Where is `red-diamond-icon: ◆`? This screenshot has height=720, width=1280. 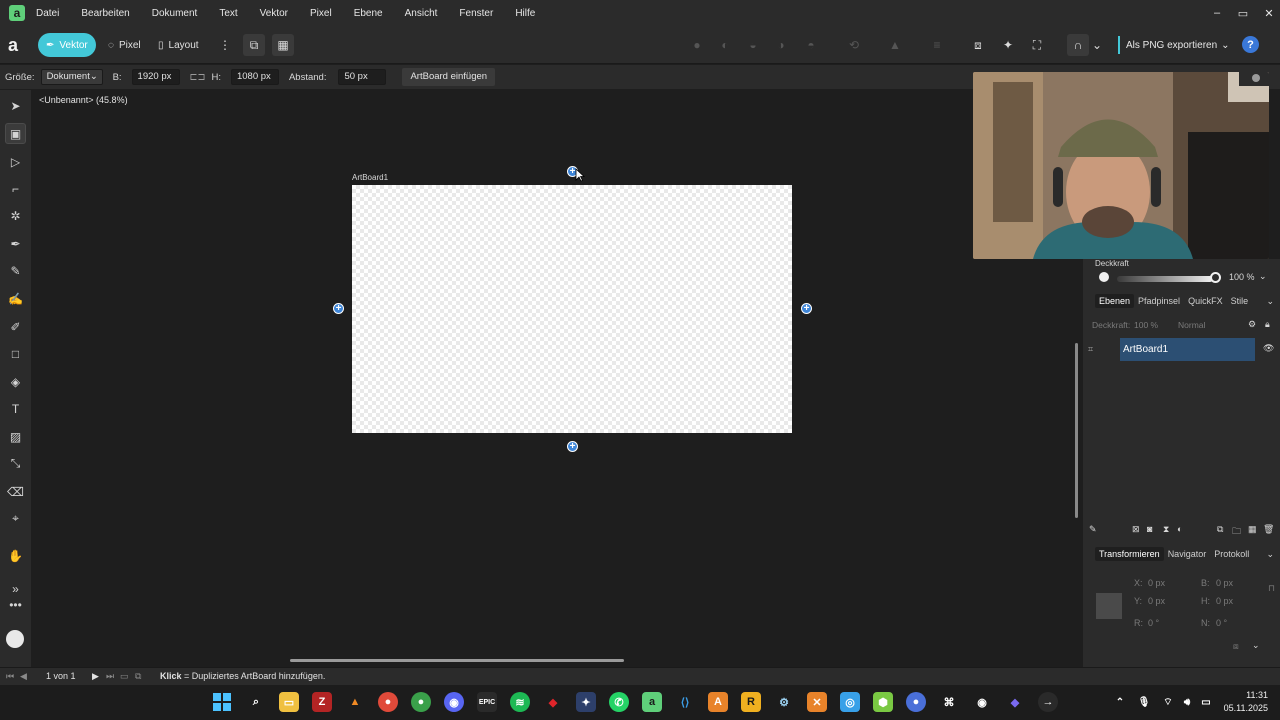
red-diamond-icon: ◆ is located at coordinates (553, 702).